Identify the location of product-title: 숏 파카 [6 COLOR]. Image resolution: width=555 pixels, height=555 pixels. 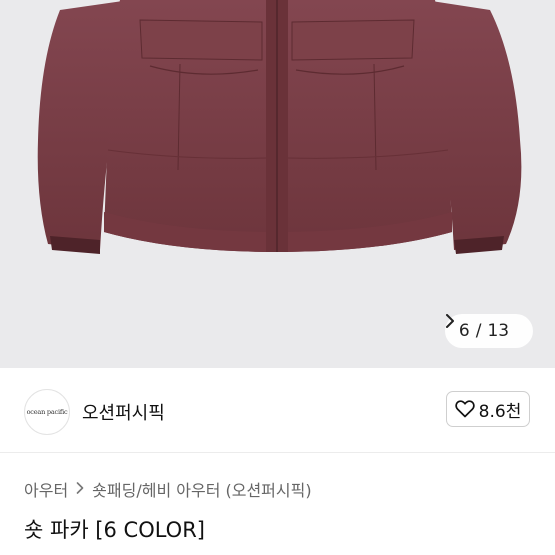
(114, 530).